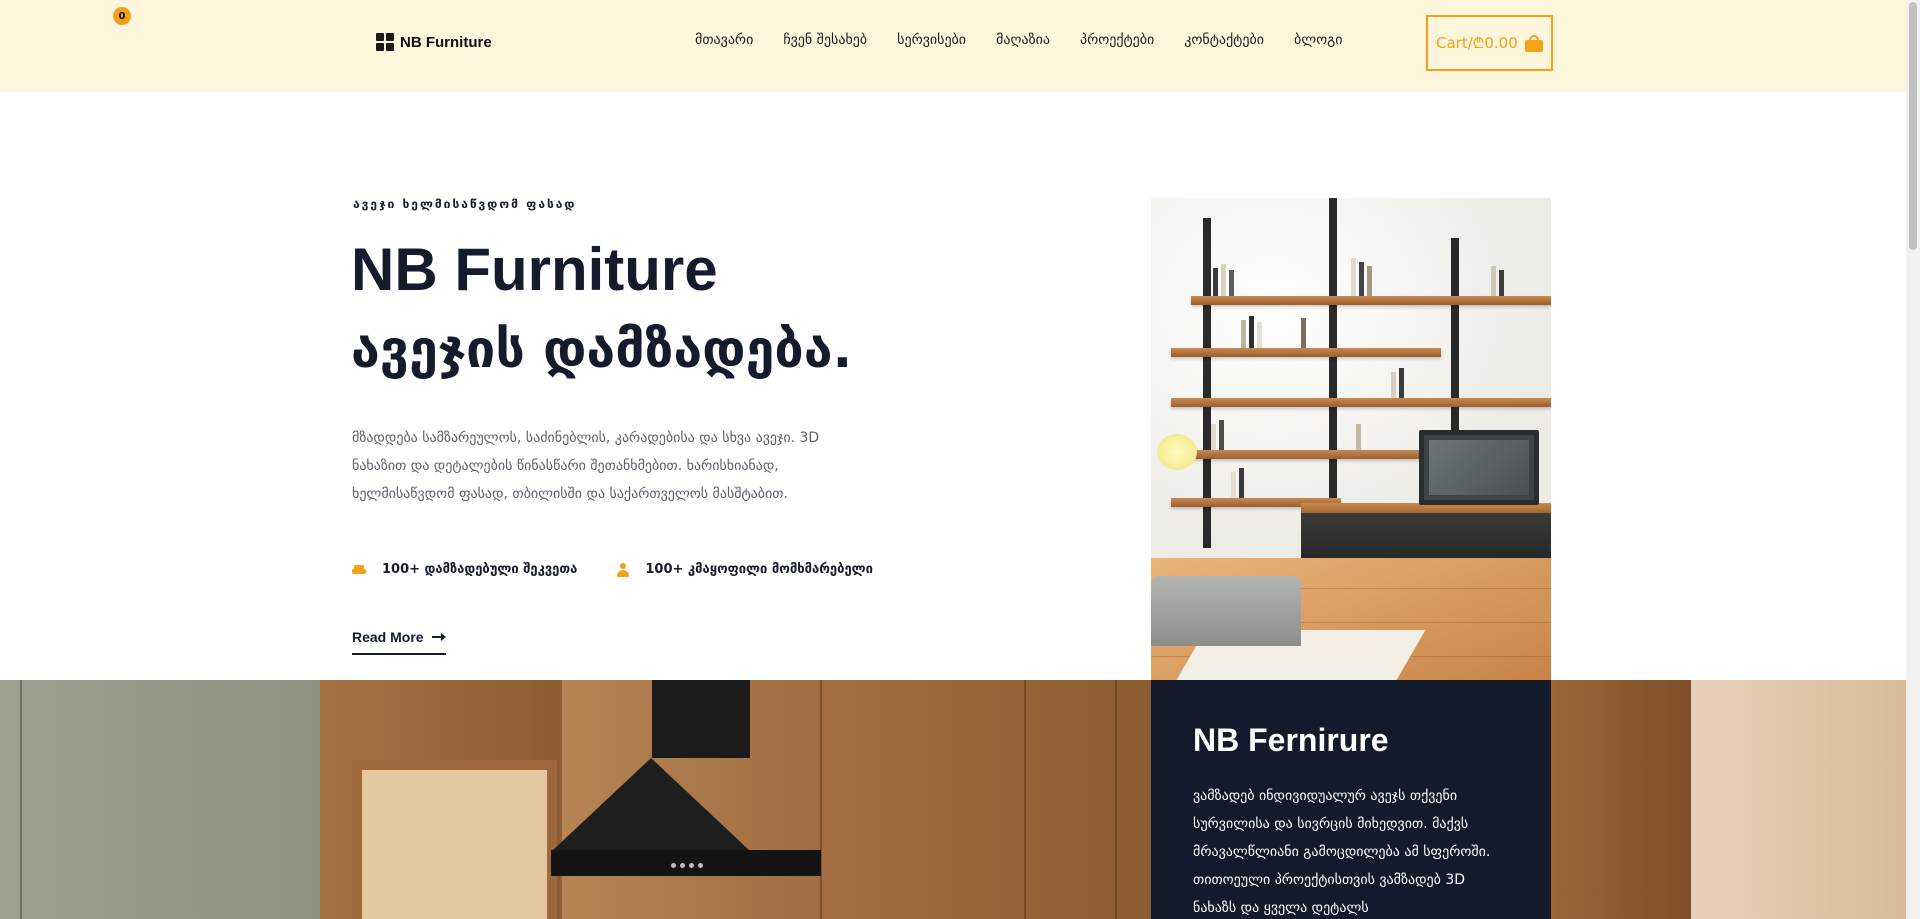  Describe the element at coordinates (446, 42) in the screenshot. I see `brand-name: NB Furniture` at that location.